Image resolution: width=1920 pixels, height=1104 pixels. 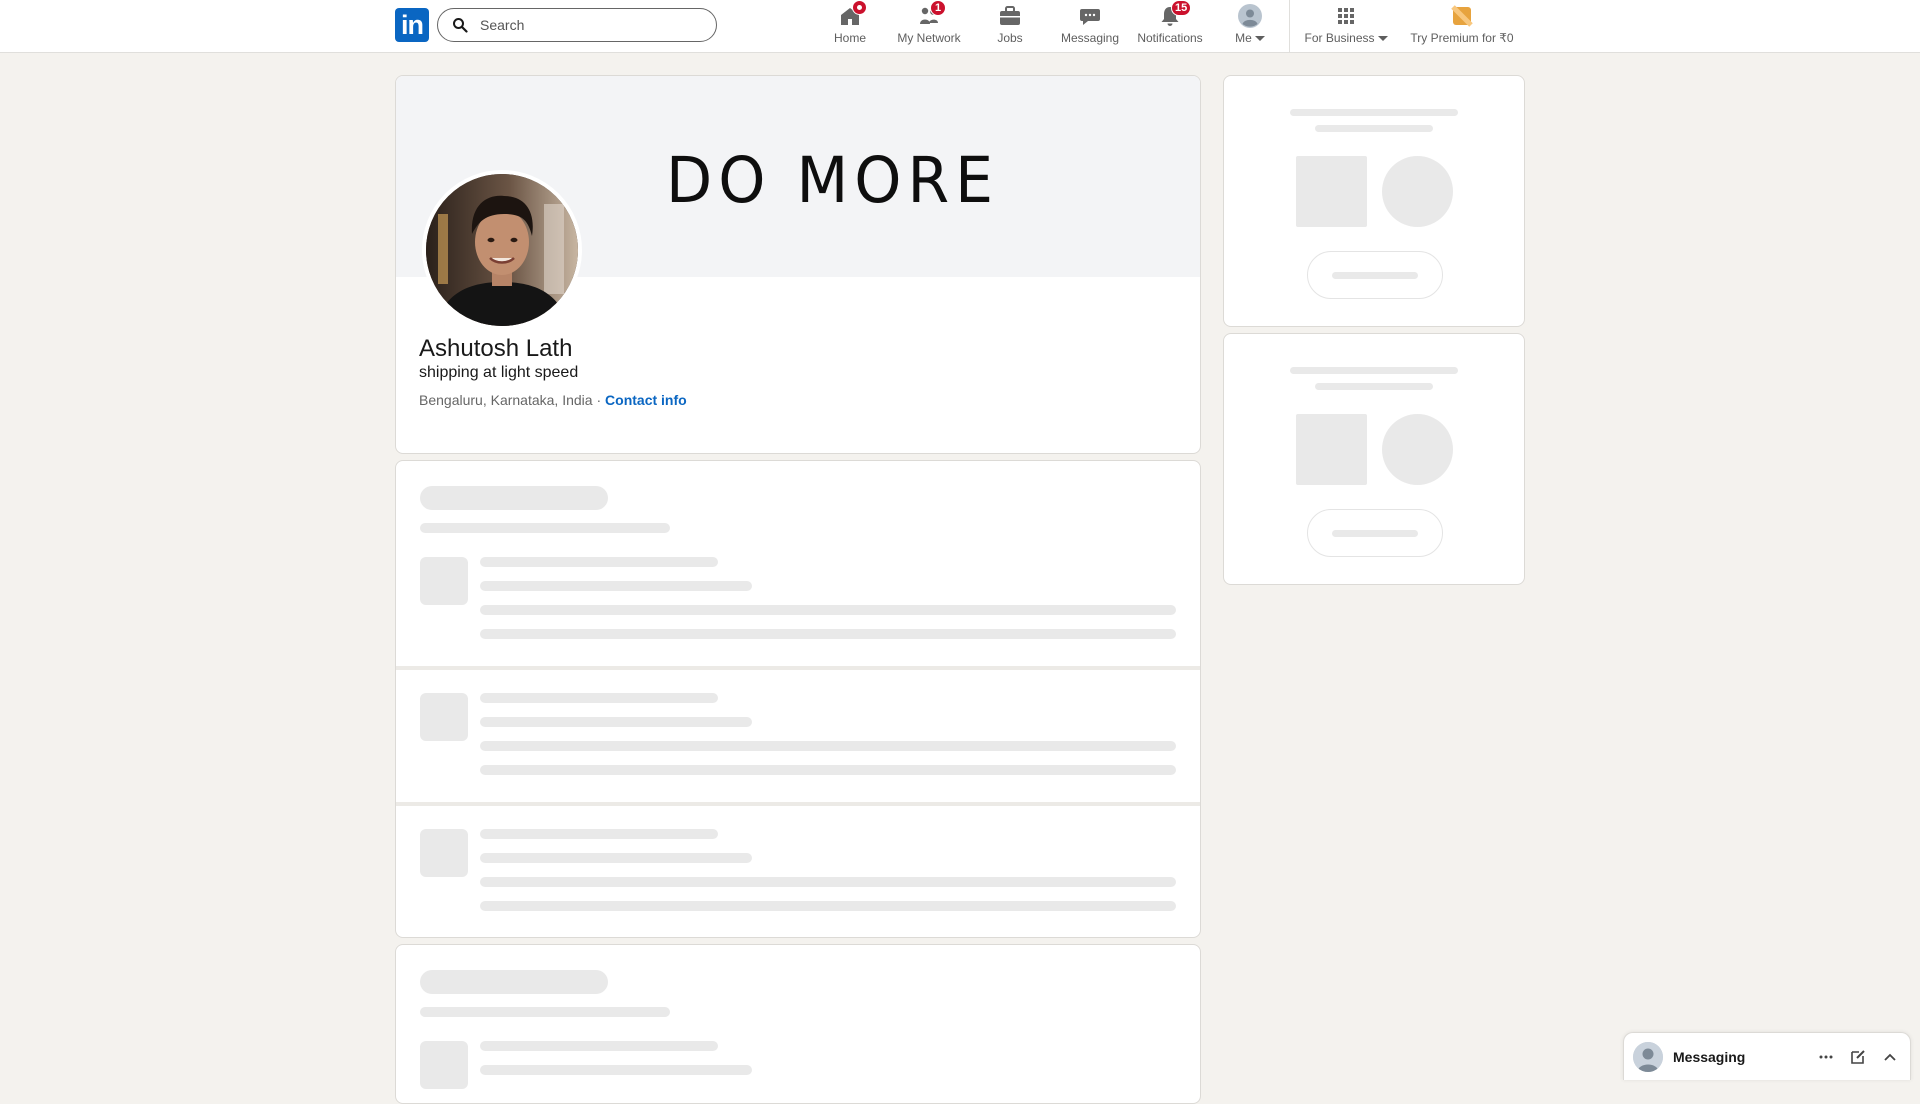 What do you see at coordinates (412, 25) in the screenshot?
I see `linkedin-logo: in` at bounding box center [412, 25].